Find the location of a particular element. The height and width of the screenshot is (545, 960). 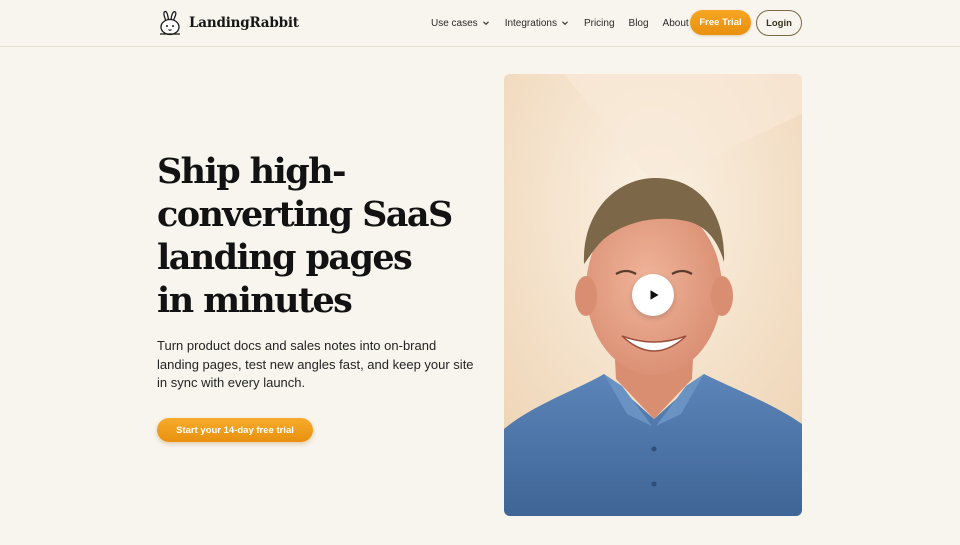

headline-line: converting SaaS is located at coordinates (305, 214).